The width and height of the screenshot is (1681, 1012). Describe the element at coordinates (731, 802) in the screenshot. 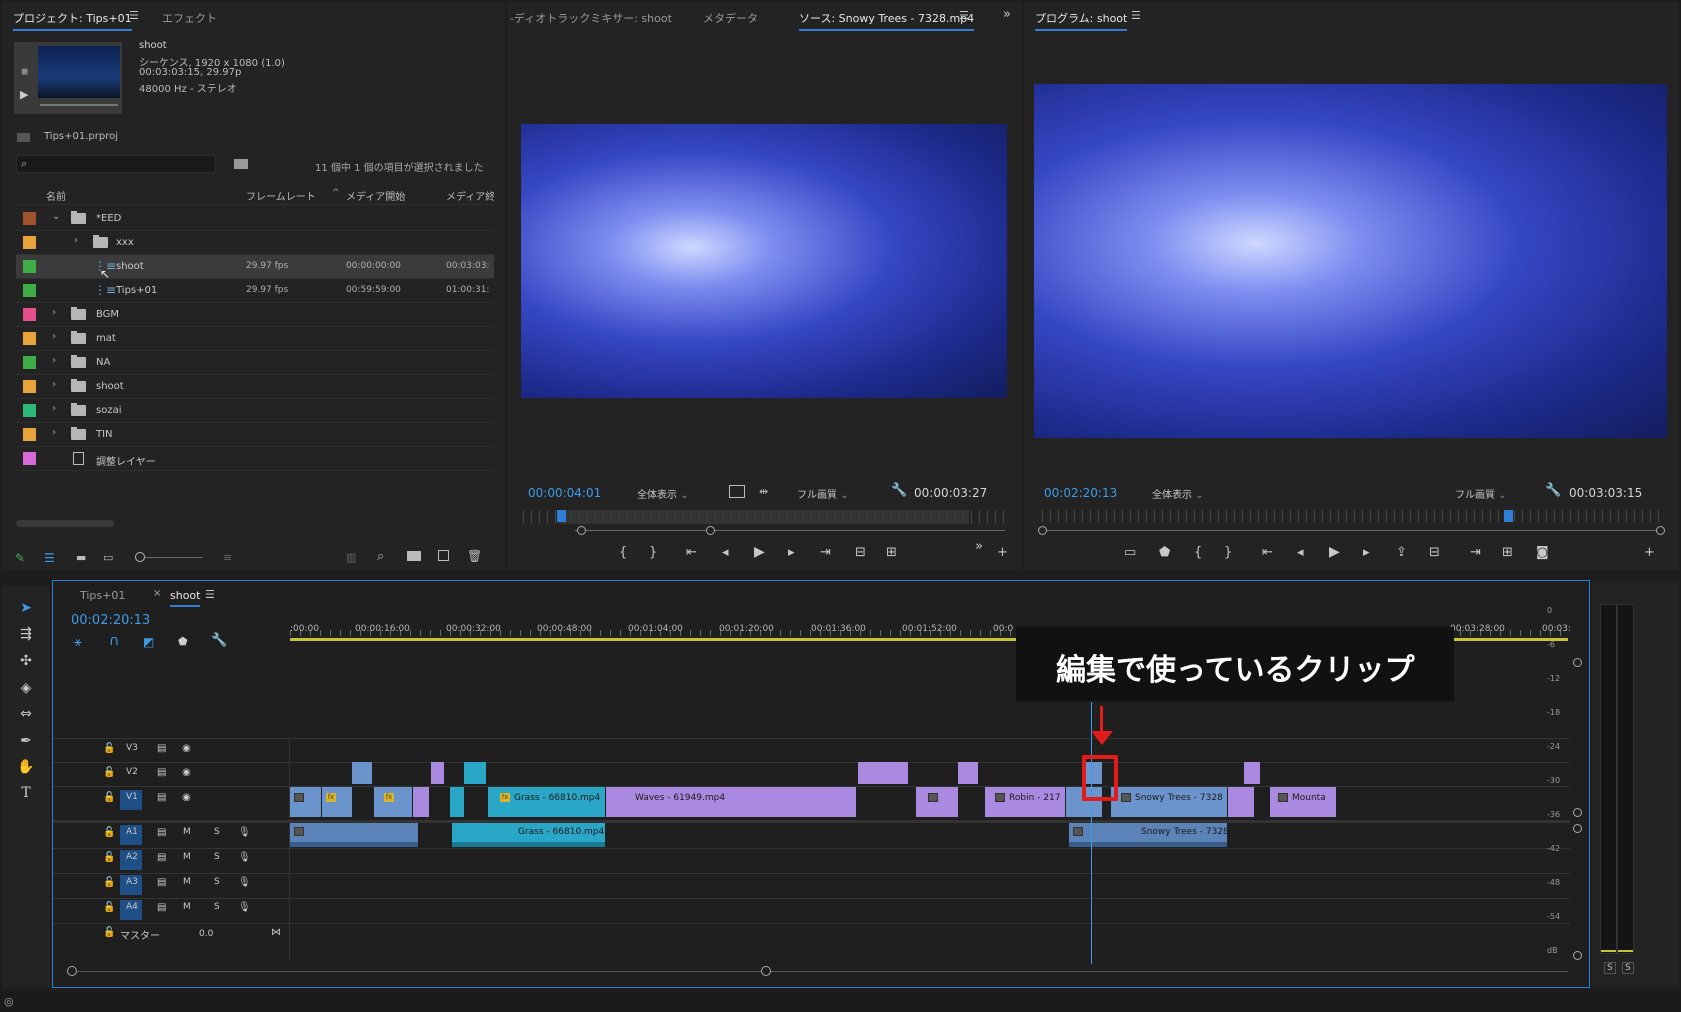

I see `clip-v1-waves: Waves - 61949.mp4` at that location.